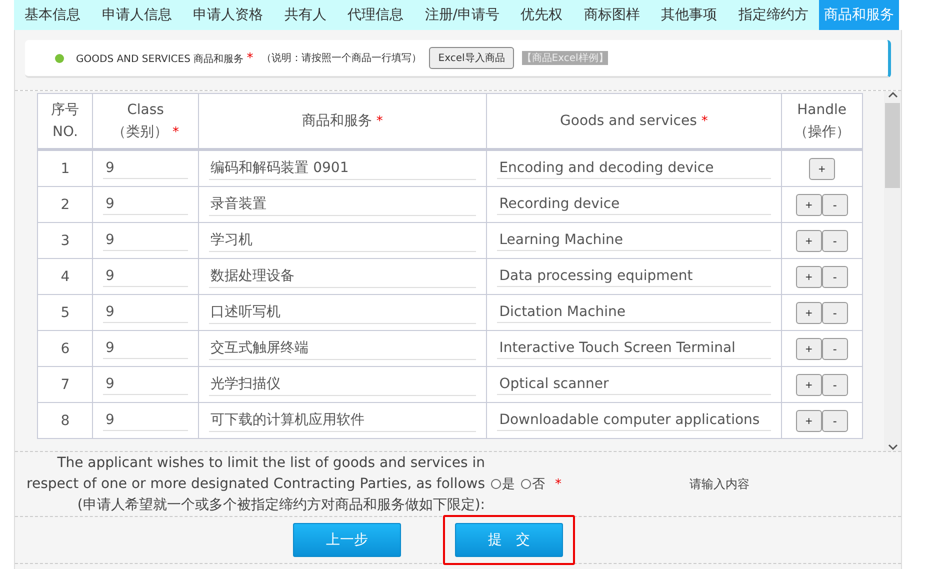 The width and height of the screenshot is (940, 569). What do you see at coordinates (65, 312) in the screenshot?
I see `row-number: 5` at bounding box center [65, 312].